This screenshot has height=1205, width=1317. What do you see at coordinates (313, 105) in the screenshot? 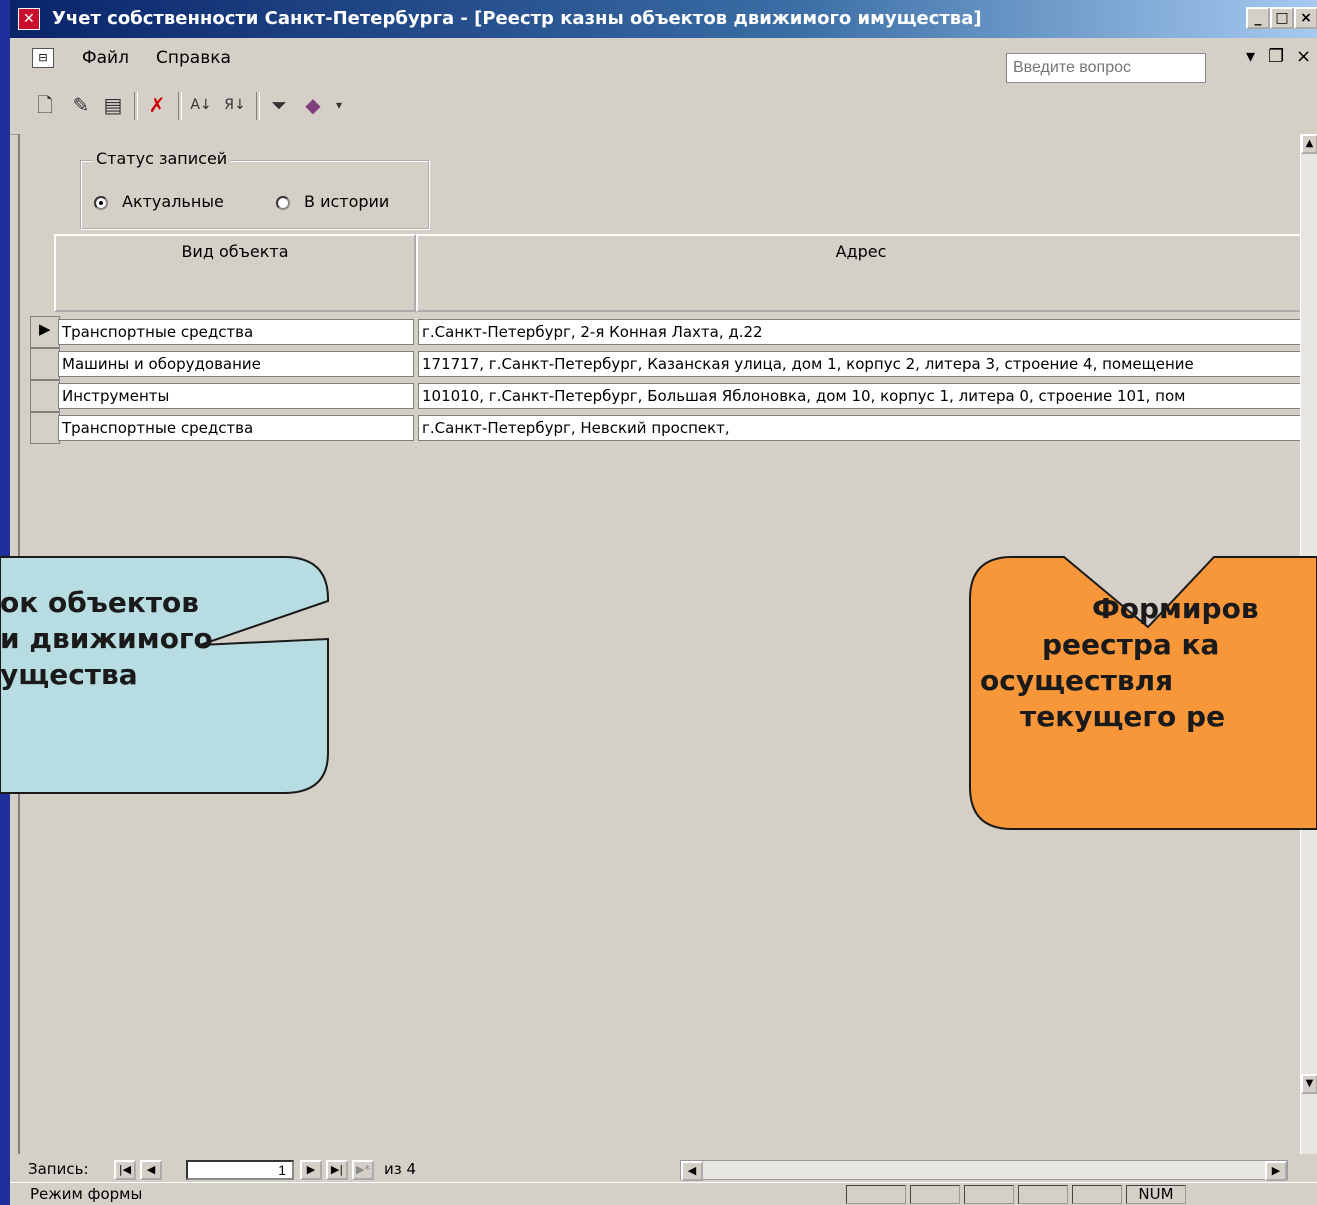
I see `report-icon: ◆` at bounding box center [313, 105].